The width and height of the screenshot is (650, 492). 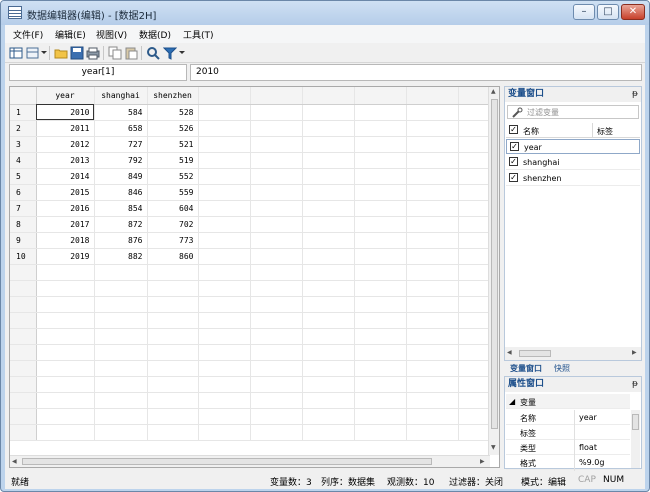 I want to click on column-label-header: 标签, so click(x=605, y=131).